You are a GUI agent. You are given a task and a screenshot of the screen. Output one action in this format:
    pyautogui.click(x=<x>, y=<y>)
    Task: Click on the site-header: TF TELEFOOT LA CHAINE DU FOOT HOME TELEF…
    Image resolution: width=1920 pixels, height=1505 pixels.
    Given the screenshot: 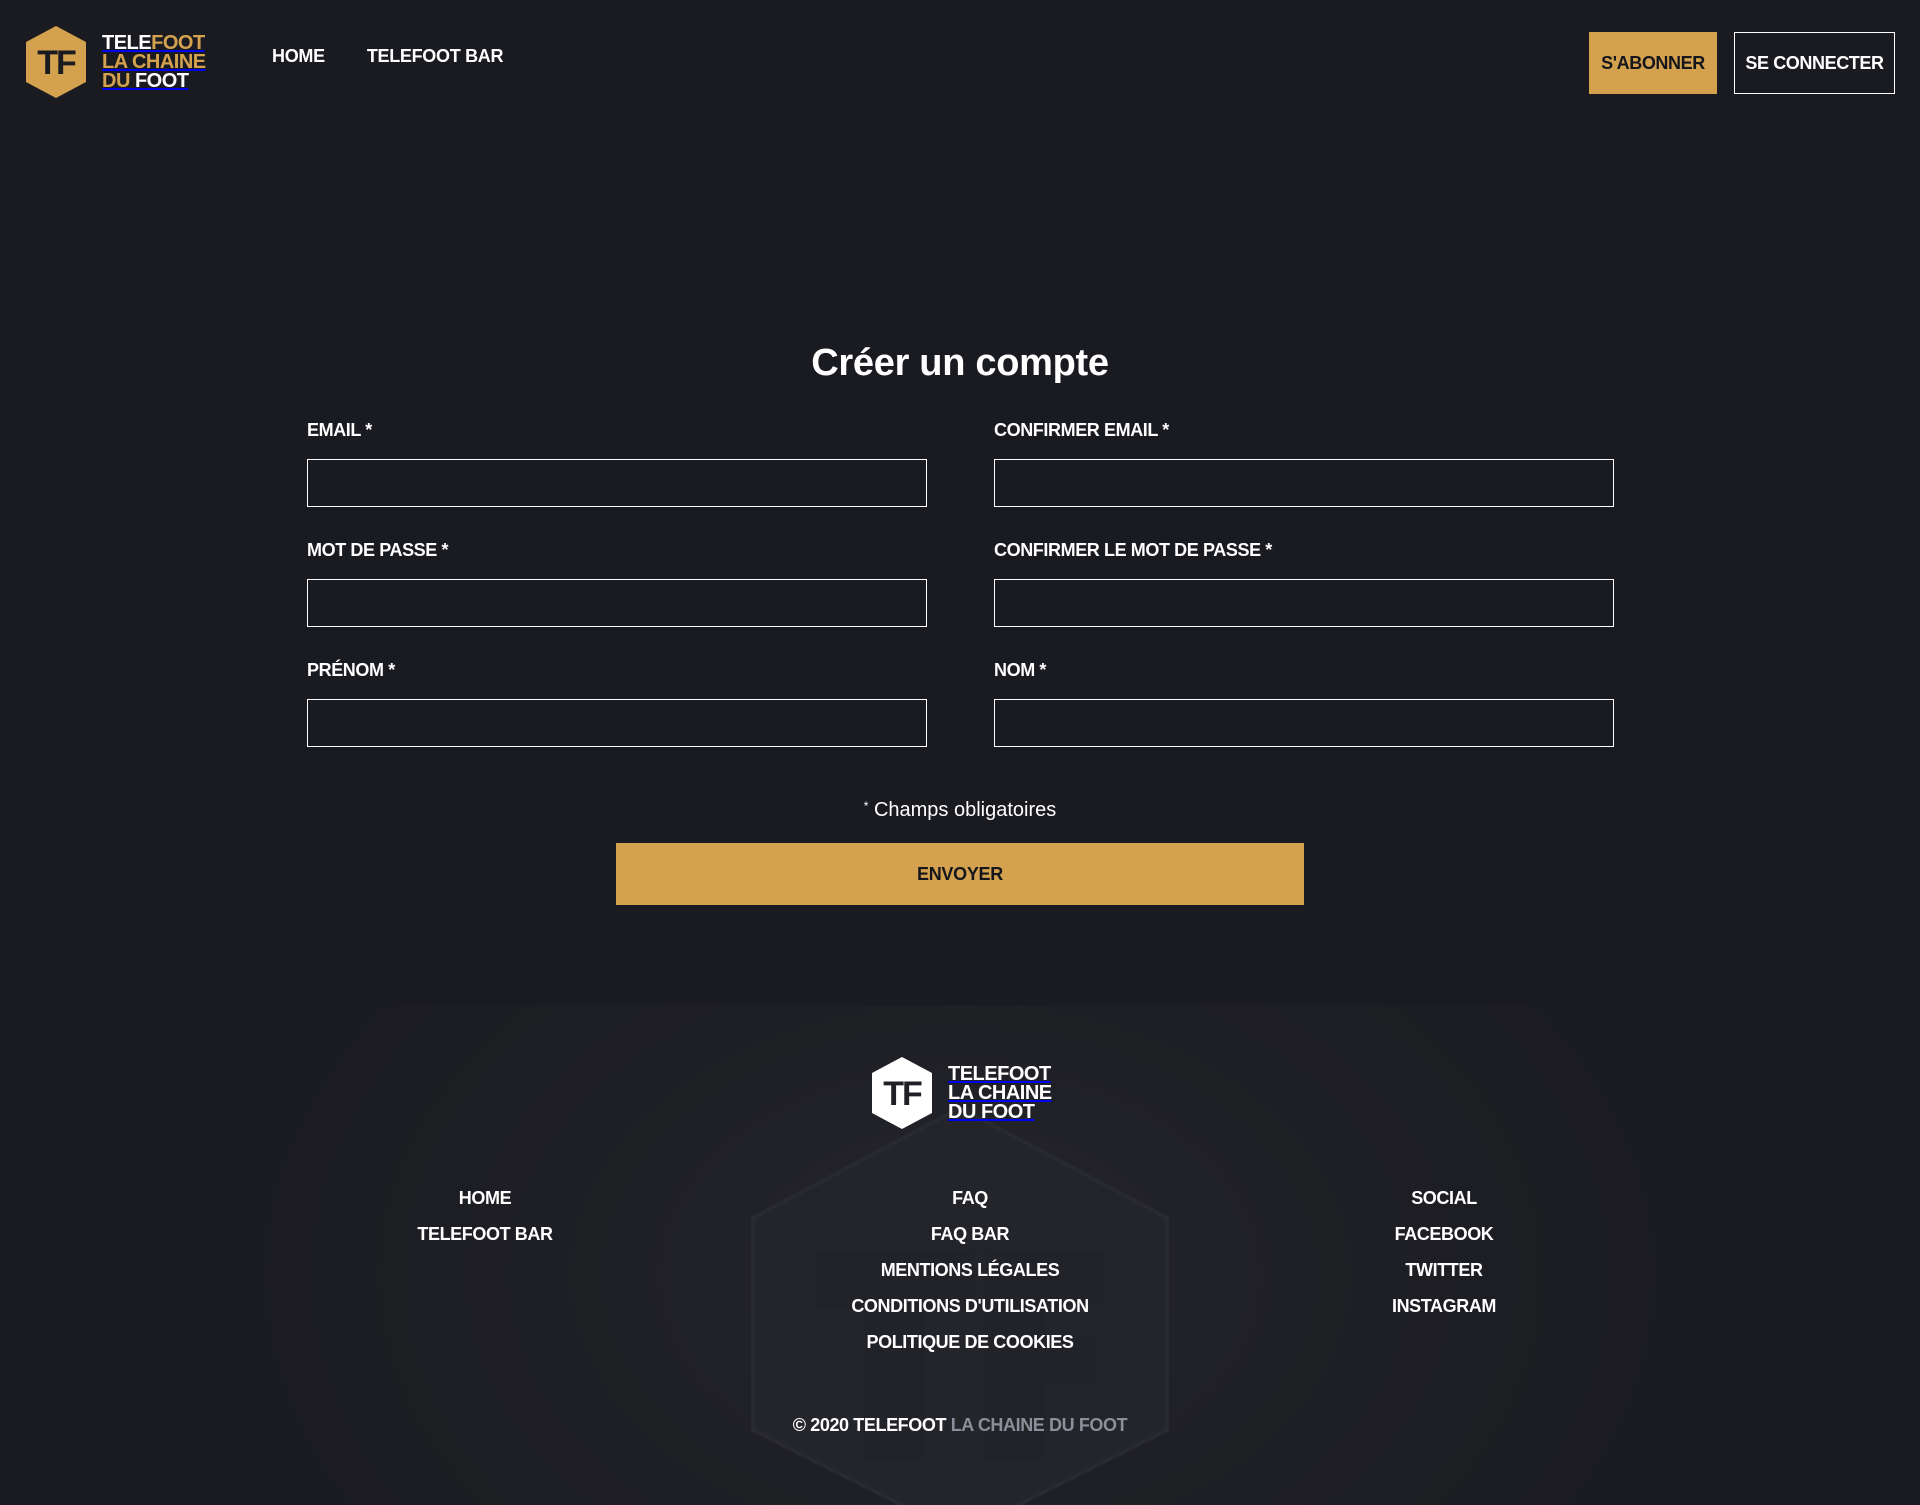 What is the action you would take?
    pyautogui.click(x=960, y=60)
    